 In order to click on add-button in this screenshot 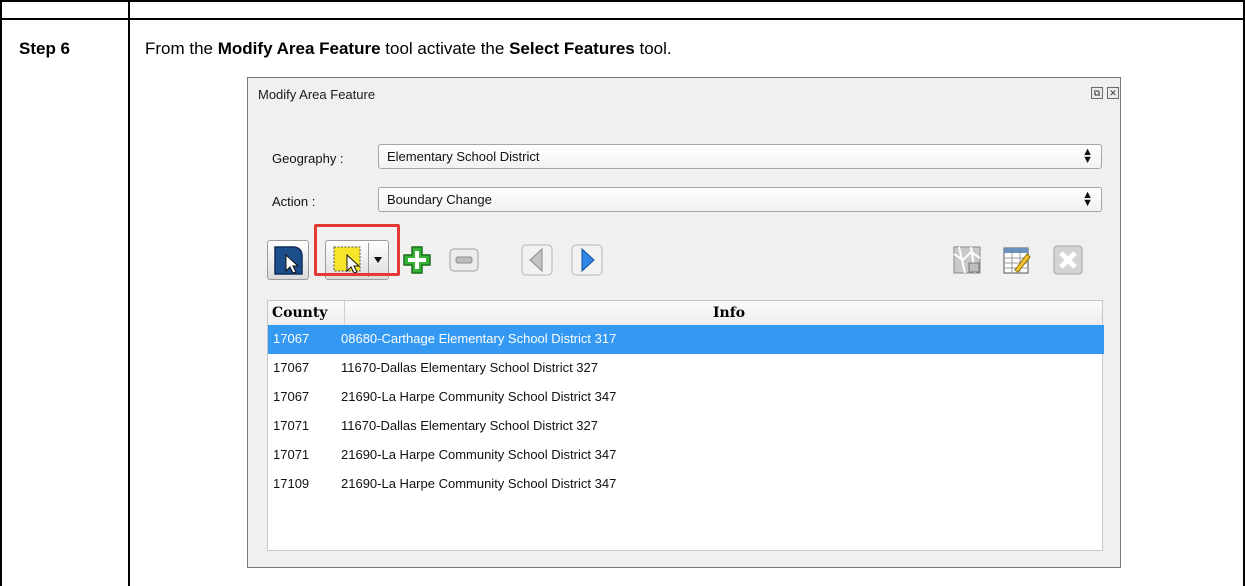, I will do `click(417, 260)`.